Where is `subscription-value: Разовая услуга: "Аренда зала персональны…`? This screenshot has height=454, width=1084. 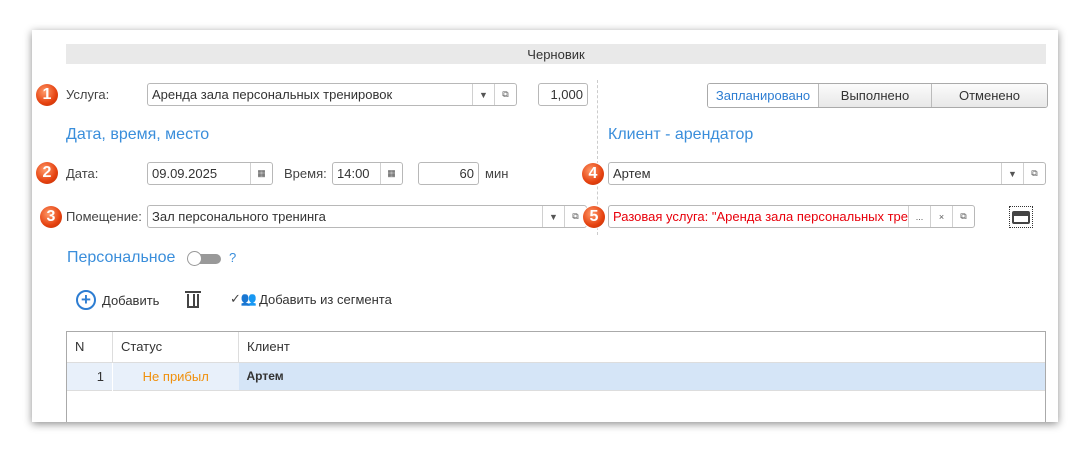
subscription-value: Разовая услуга: "Аренда зала персональны… is located at coordinates (758, 216).